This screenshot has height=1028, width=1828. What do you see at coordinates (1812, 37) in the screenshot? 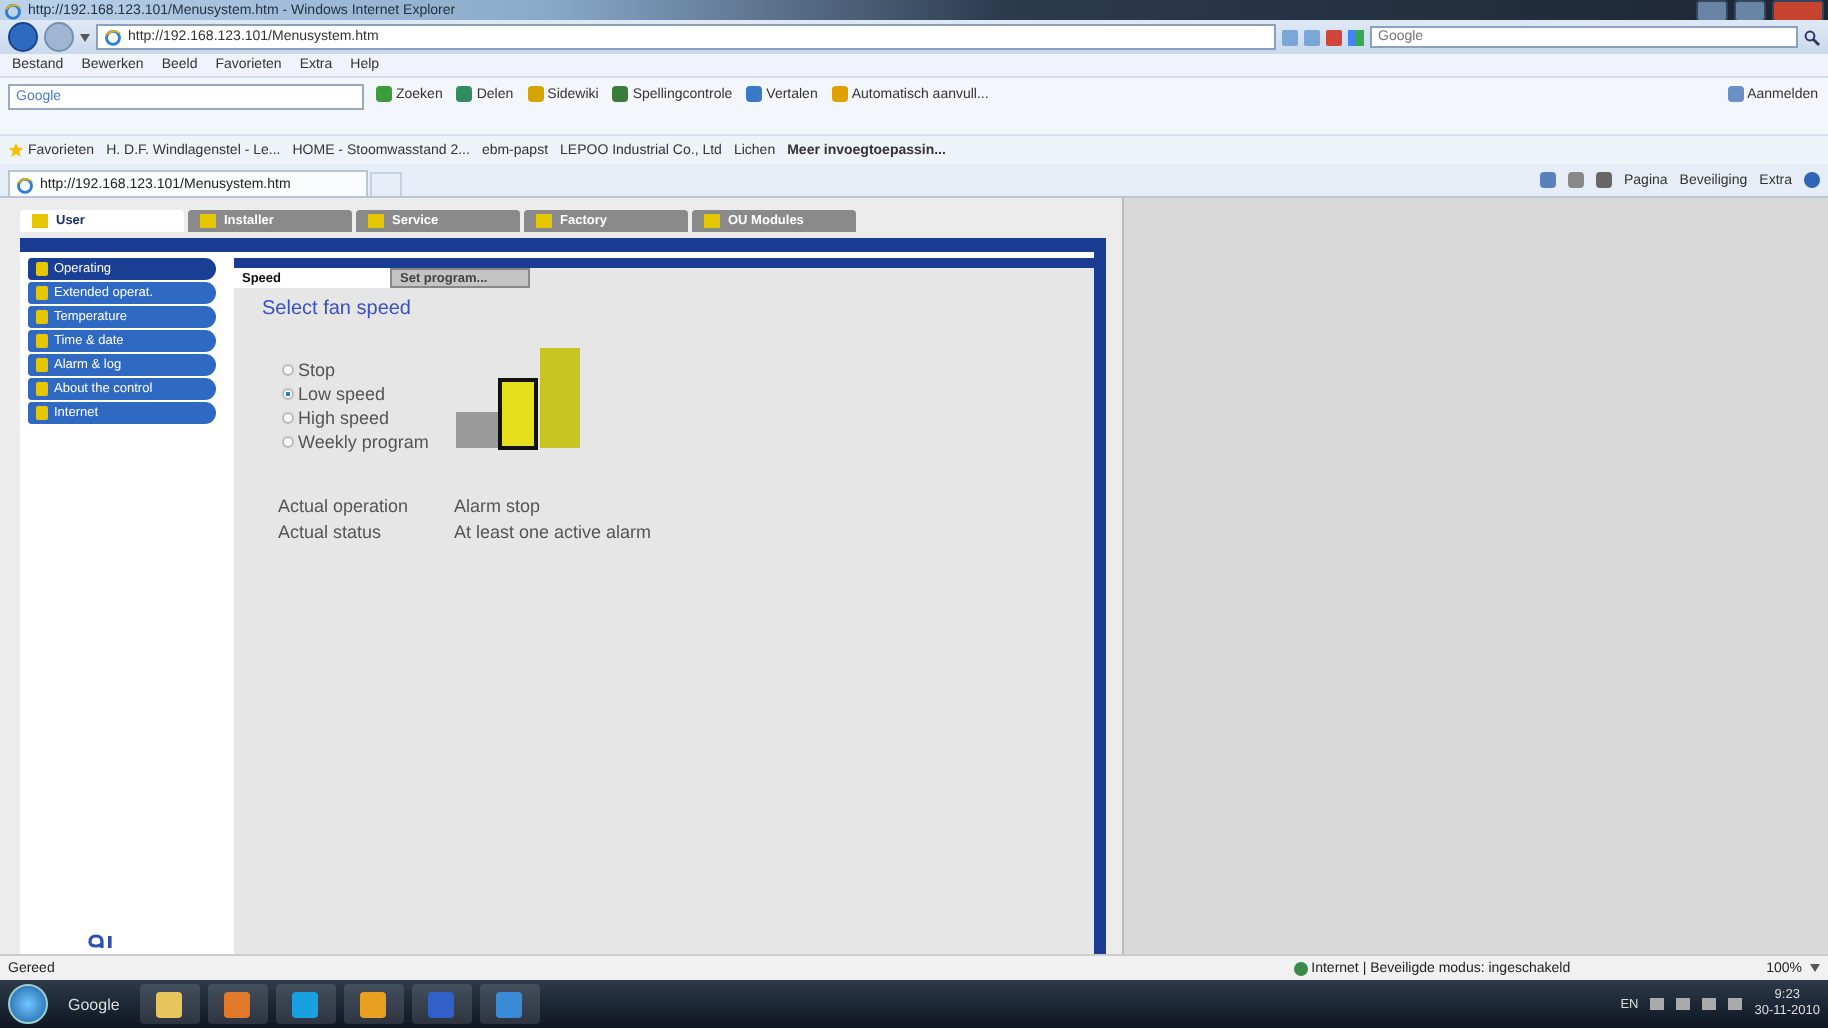
I see `search-icon` at bounding box center [1812, 37].